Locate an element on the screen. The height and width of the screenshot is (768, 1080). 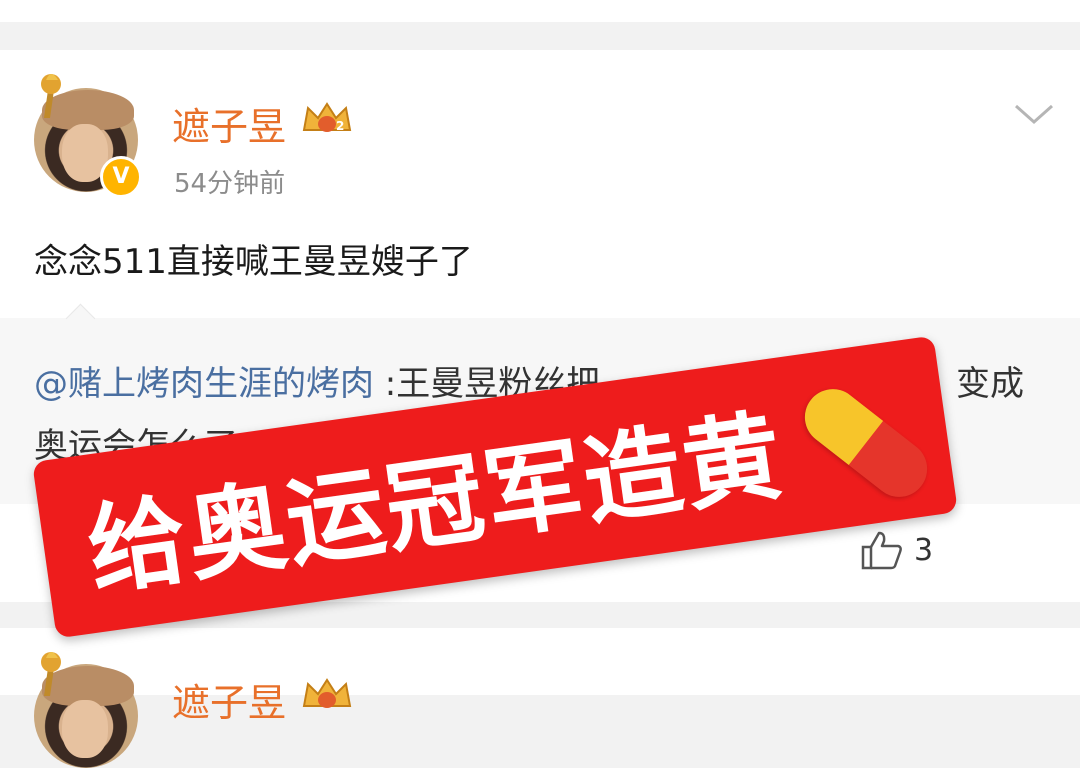
post-time: 54分钟前 is located at coordinates (230, 184).